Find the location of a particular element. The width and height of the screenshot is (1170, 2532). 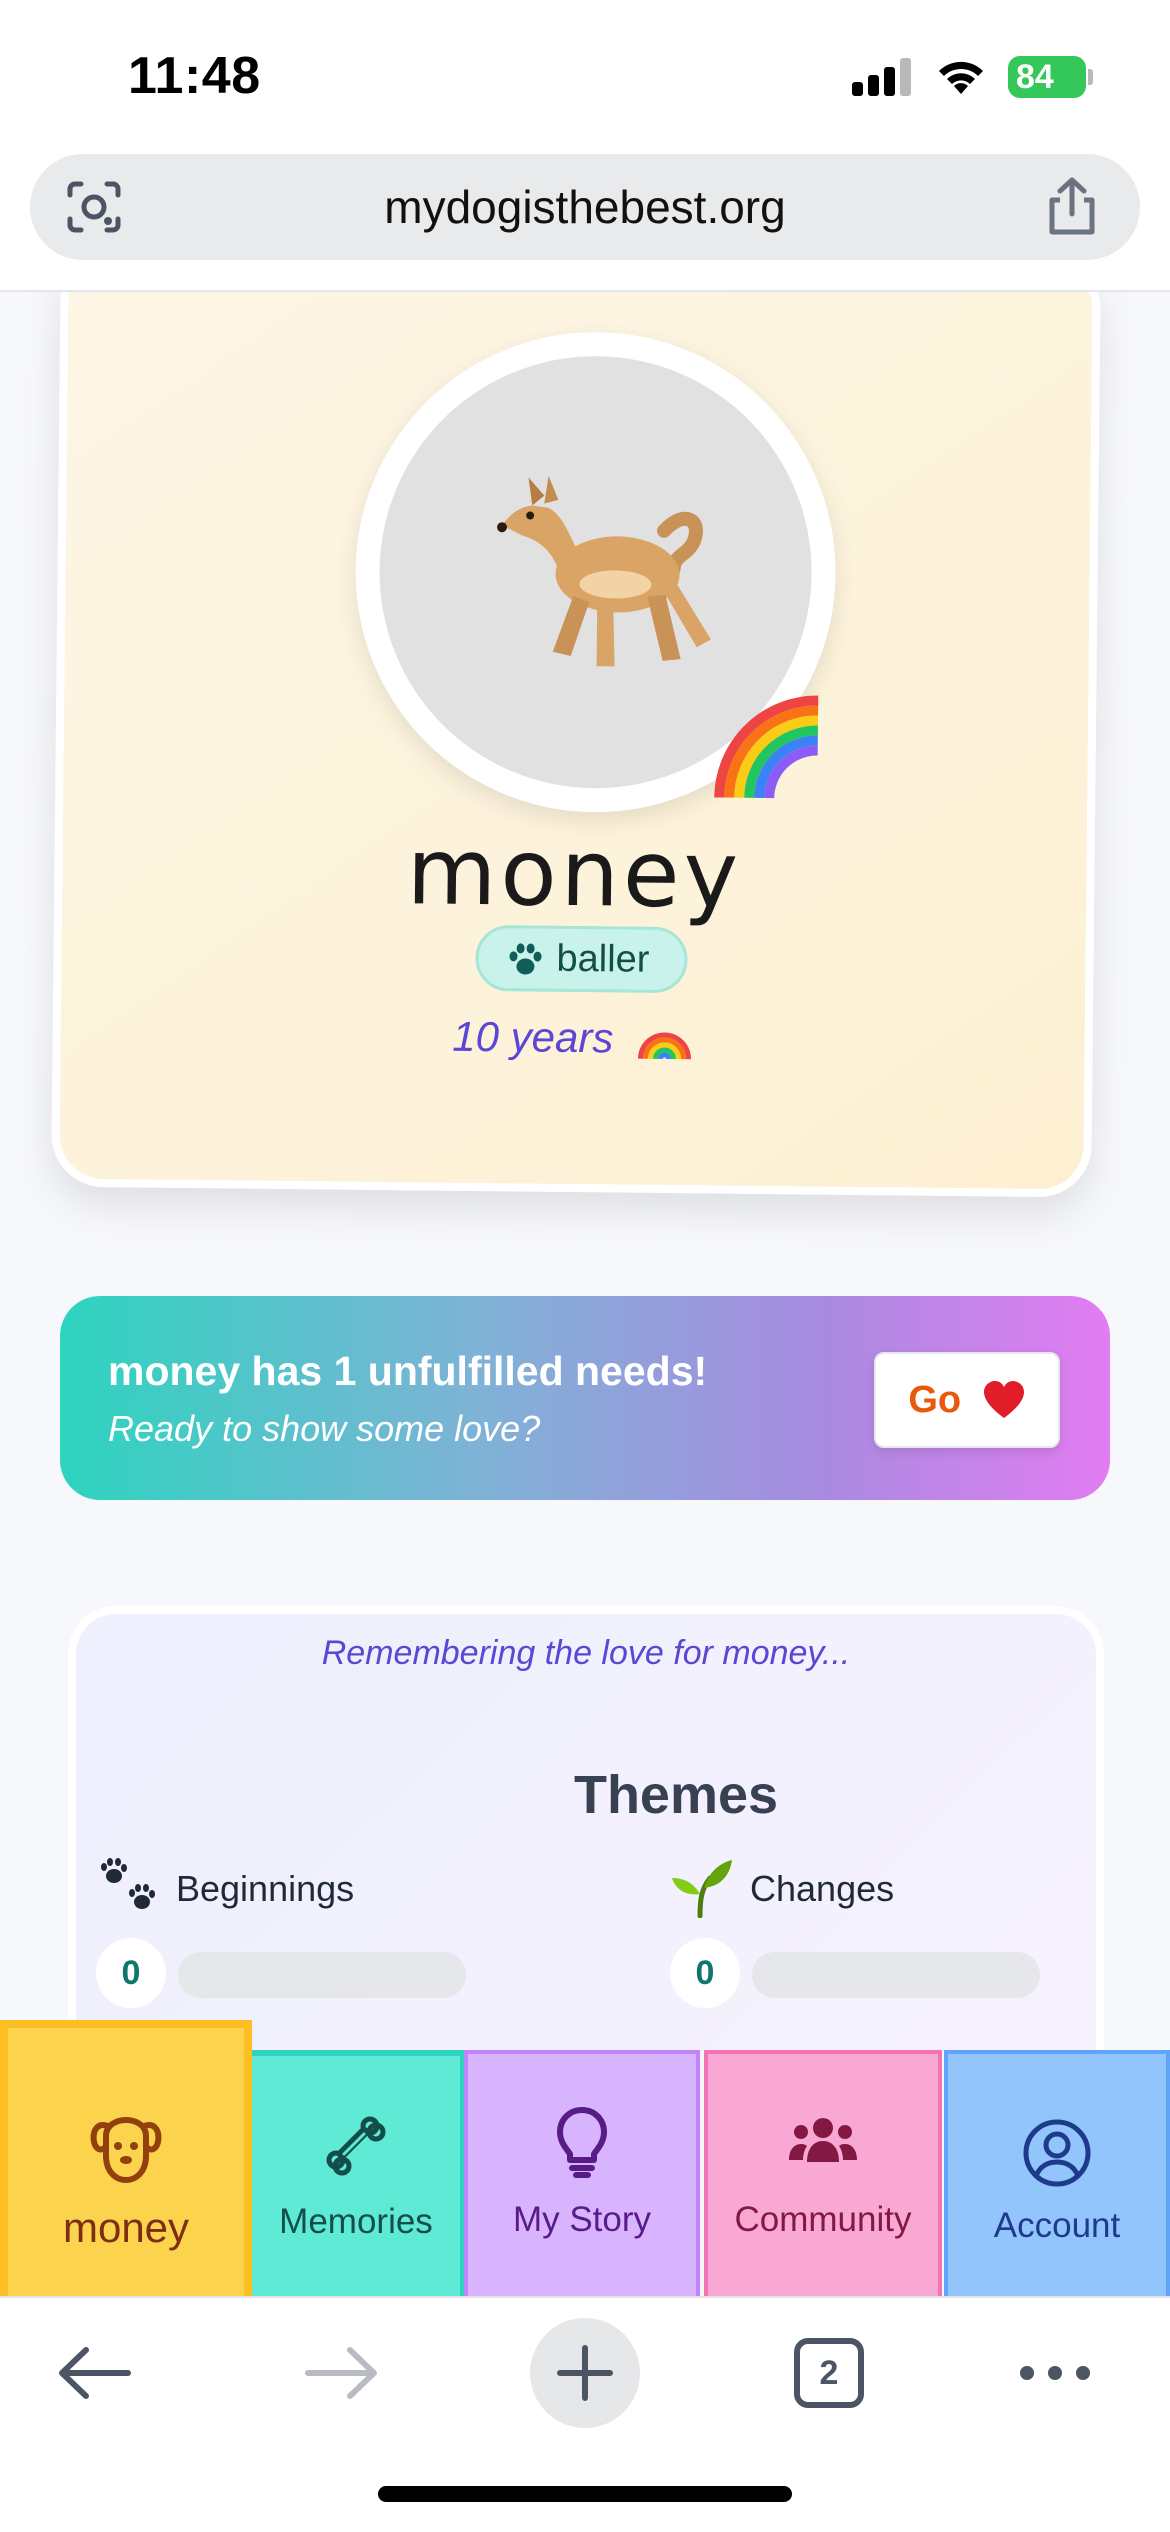

rainbow-badge-icon is located at coordinates (766, 747).